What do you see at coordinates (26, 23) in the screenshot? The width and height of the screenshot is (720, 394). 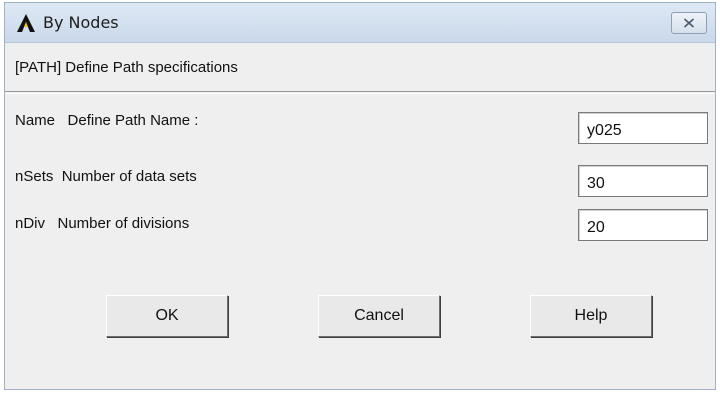 I see `ansys-logo-icon` at bounding box center [26, 23].